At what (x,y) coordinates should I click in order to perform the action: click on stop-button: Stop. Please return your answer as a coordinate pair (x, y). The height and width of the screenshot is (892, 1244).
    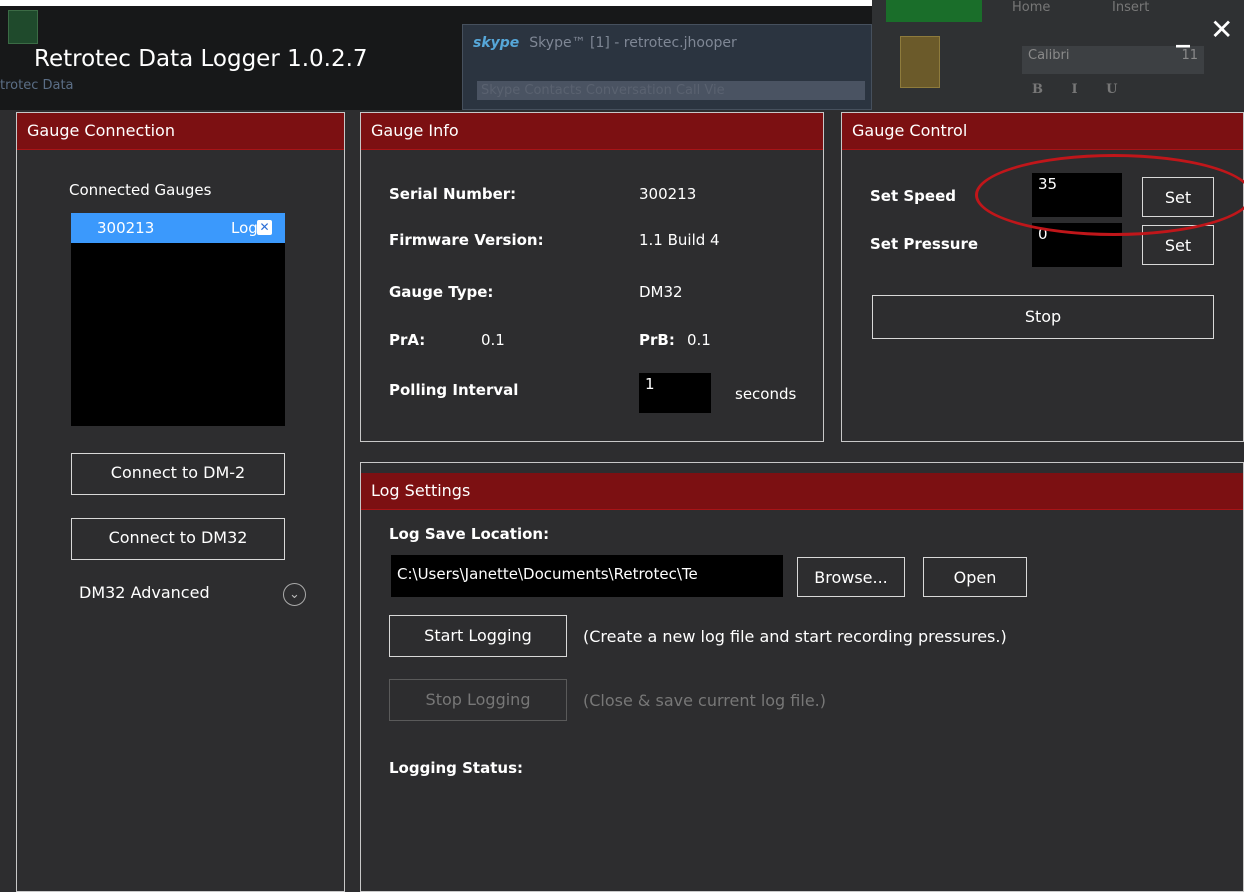
    Looking at the image, I should click on (1043, 317).